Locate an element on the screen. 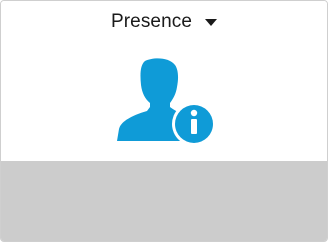 This screenshot has width=328, height=242. presence-dropdown: Presence is located at coordinates (164, 22).